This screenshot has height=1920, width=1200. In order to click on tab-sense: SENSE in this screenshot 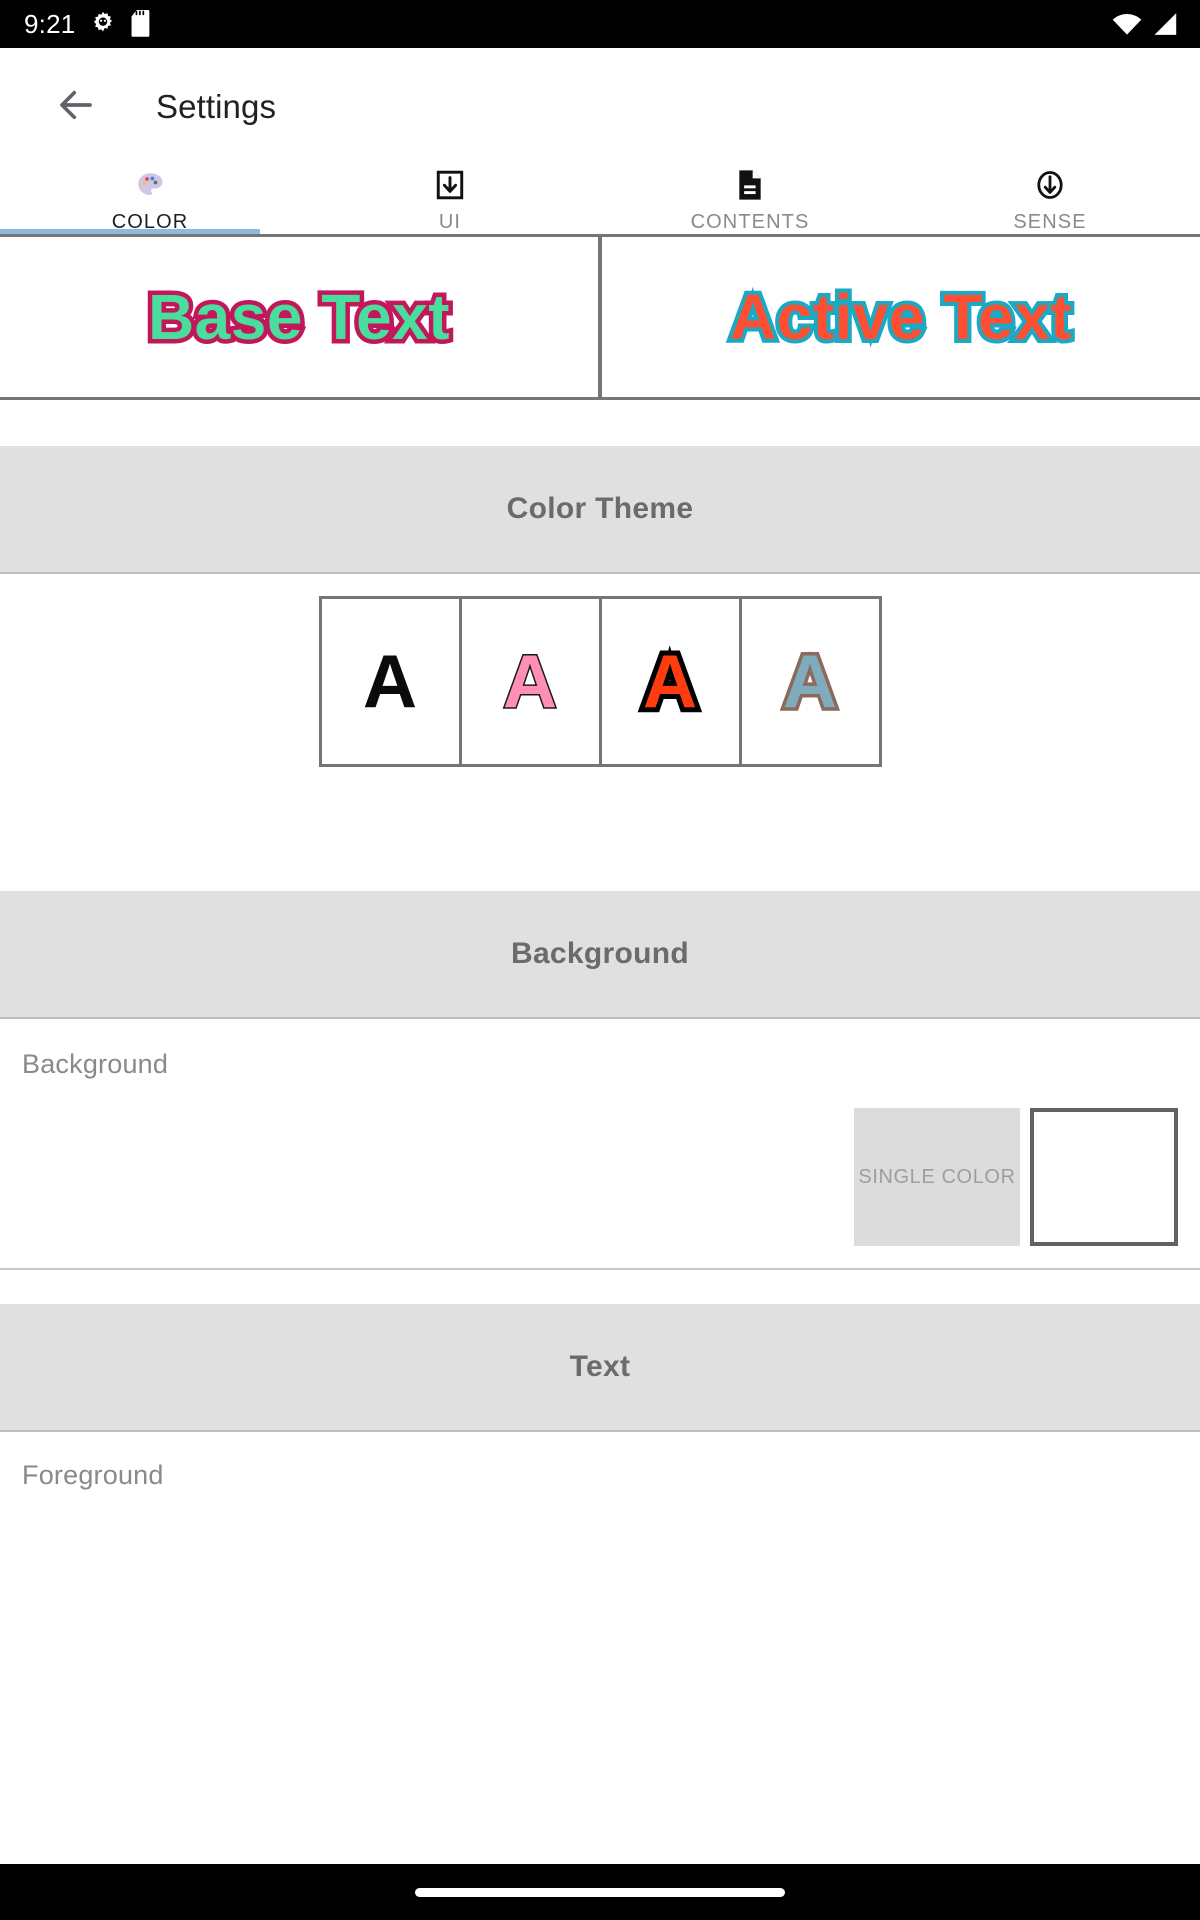, I will do `click(1050, 200)`.